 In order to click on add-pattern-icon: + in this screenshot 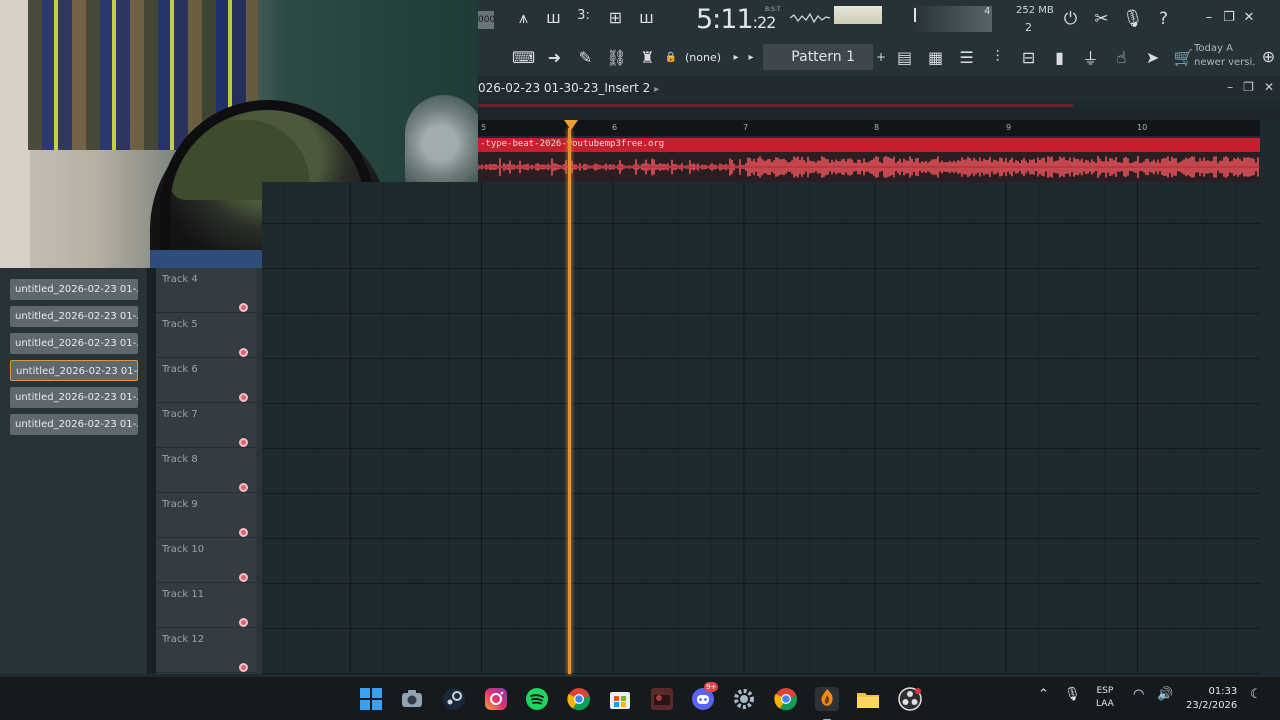, I will do `click(881, 57)`.